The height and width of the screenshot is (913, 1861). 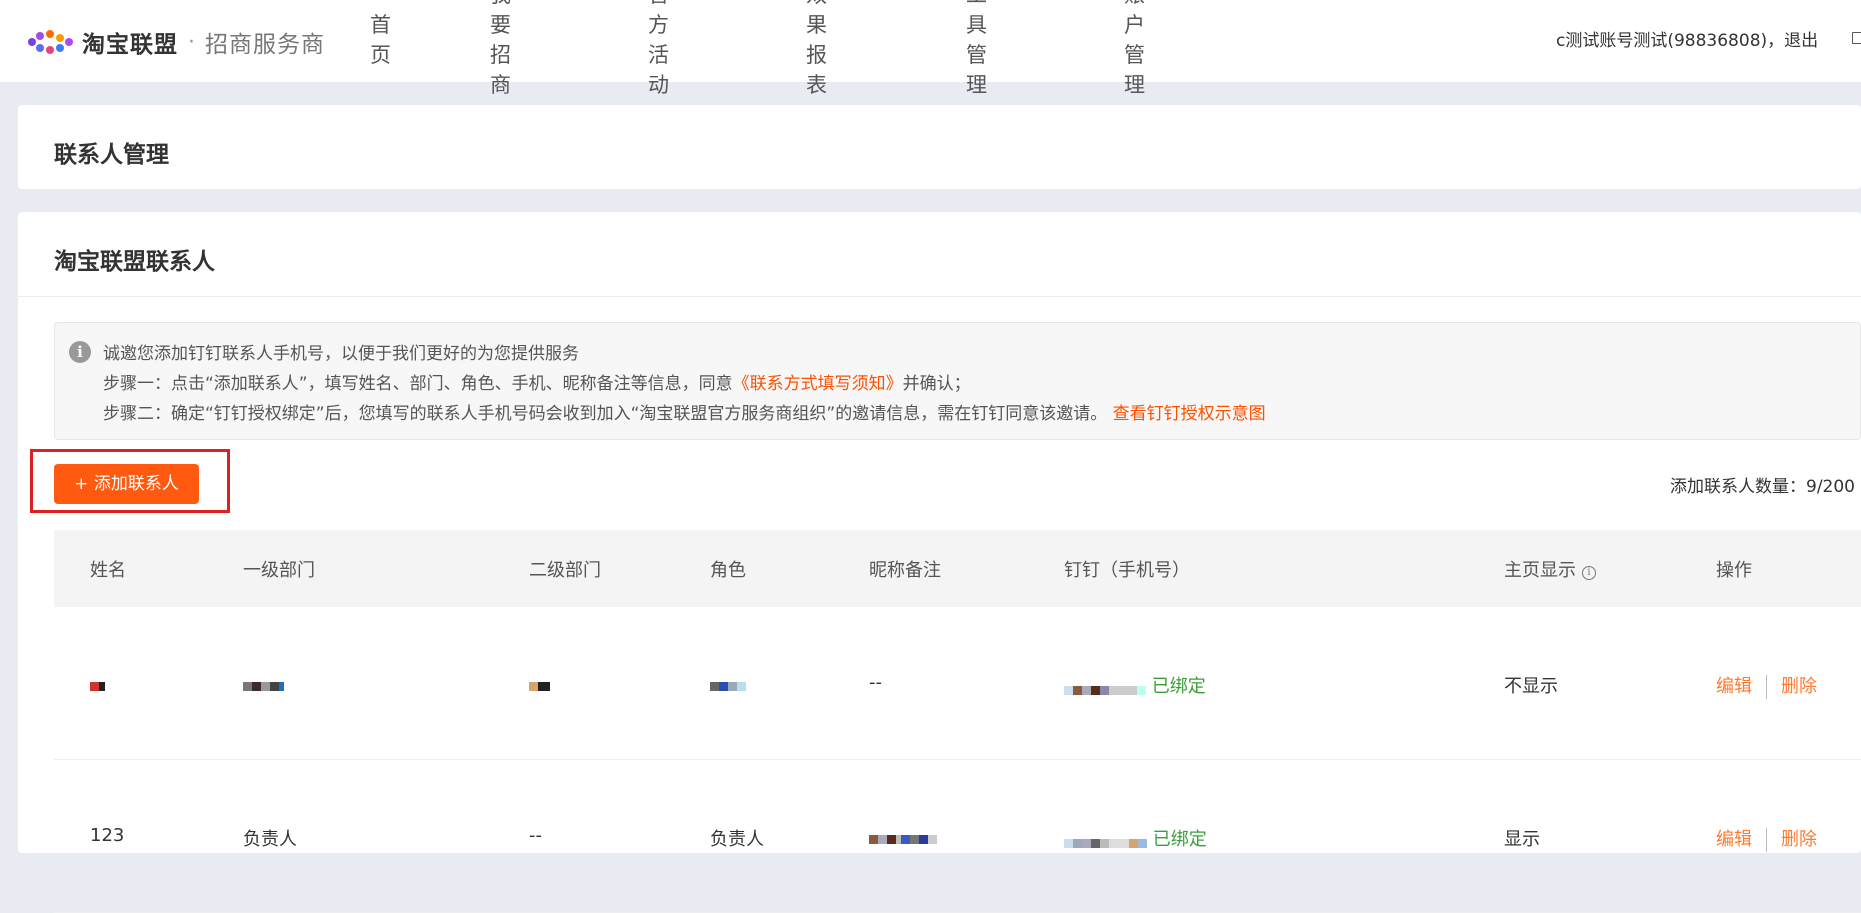 I want to click on info-icon: i, so click(x=80, y=352).